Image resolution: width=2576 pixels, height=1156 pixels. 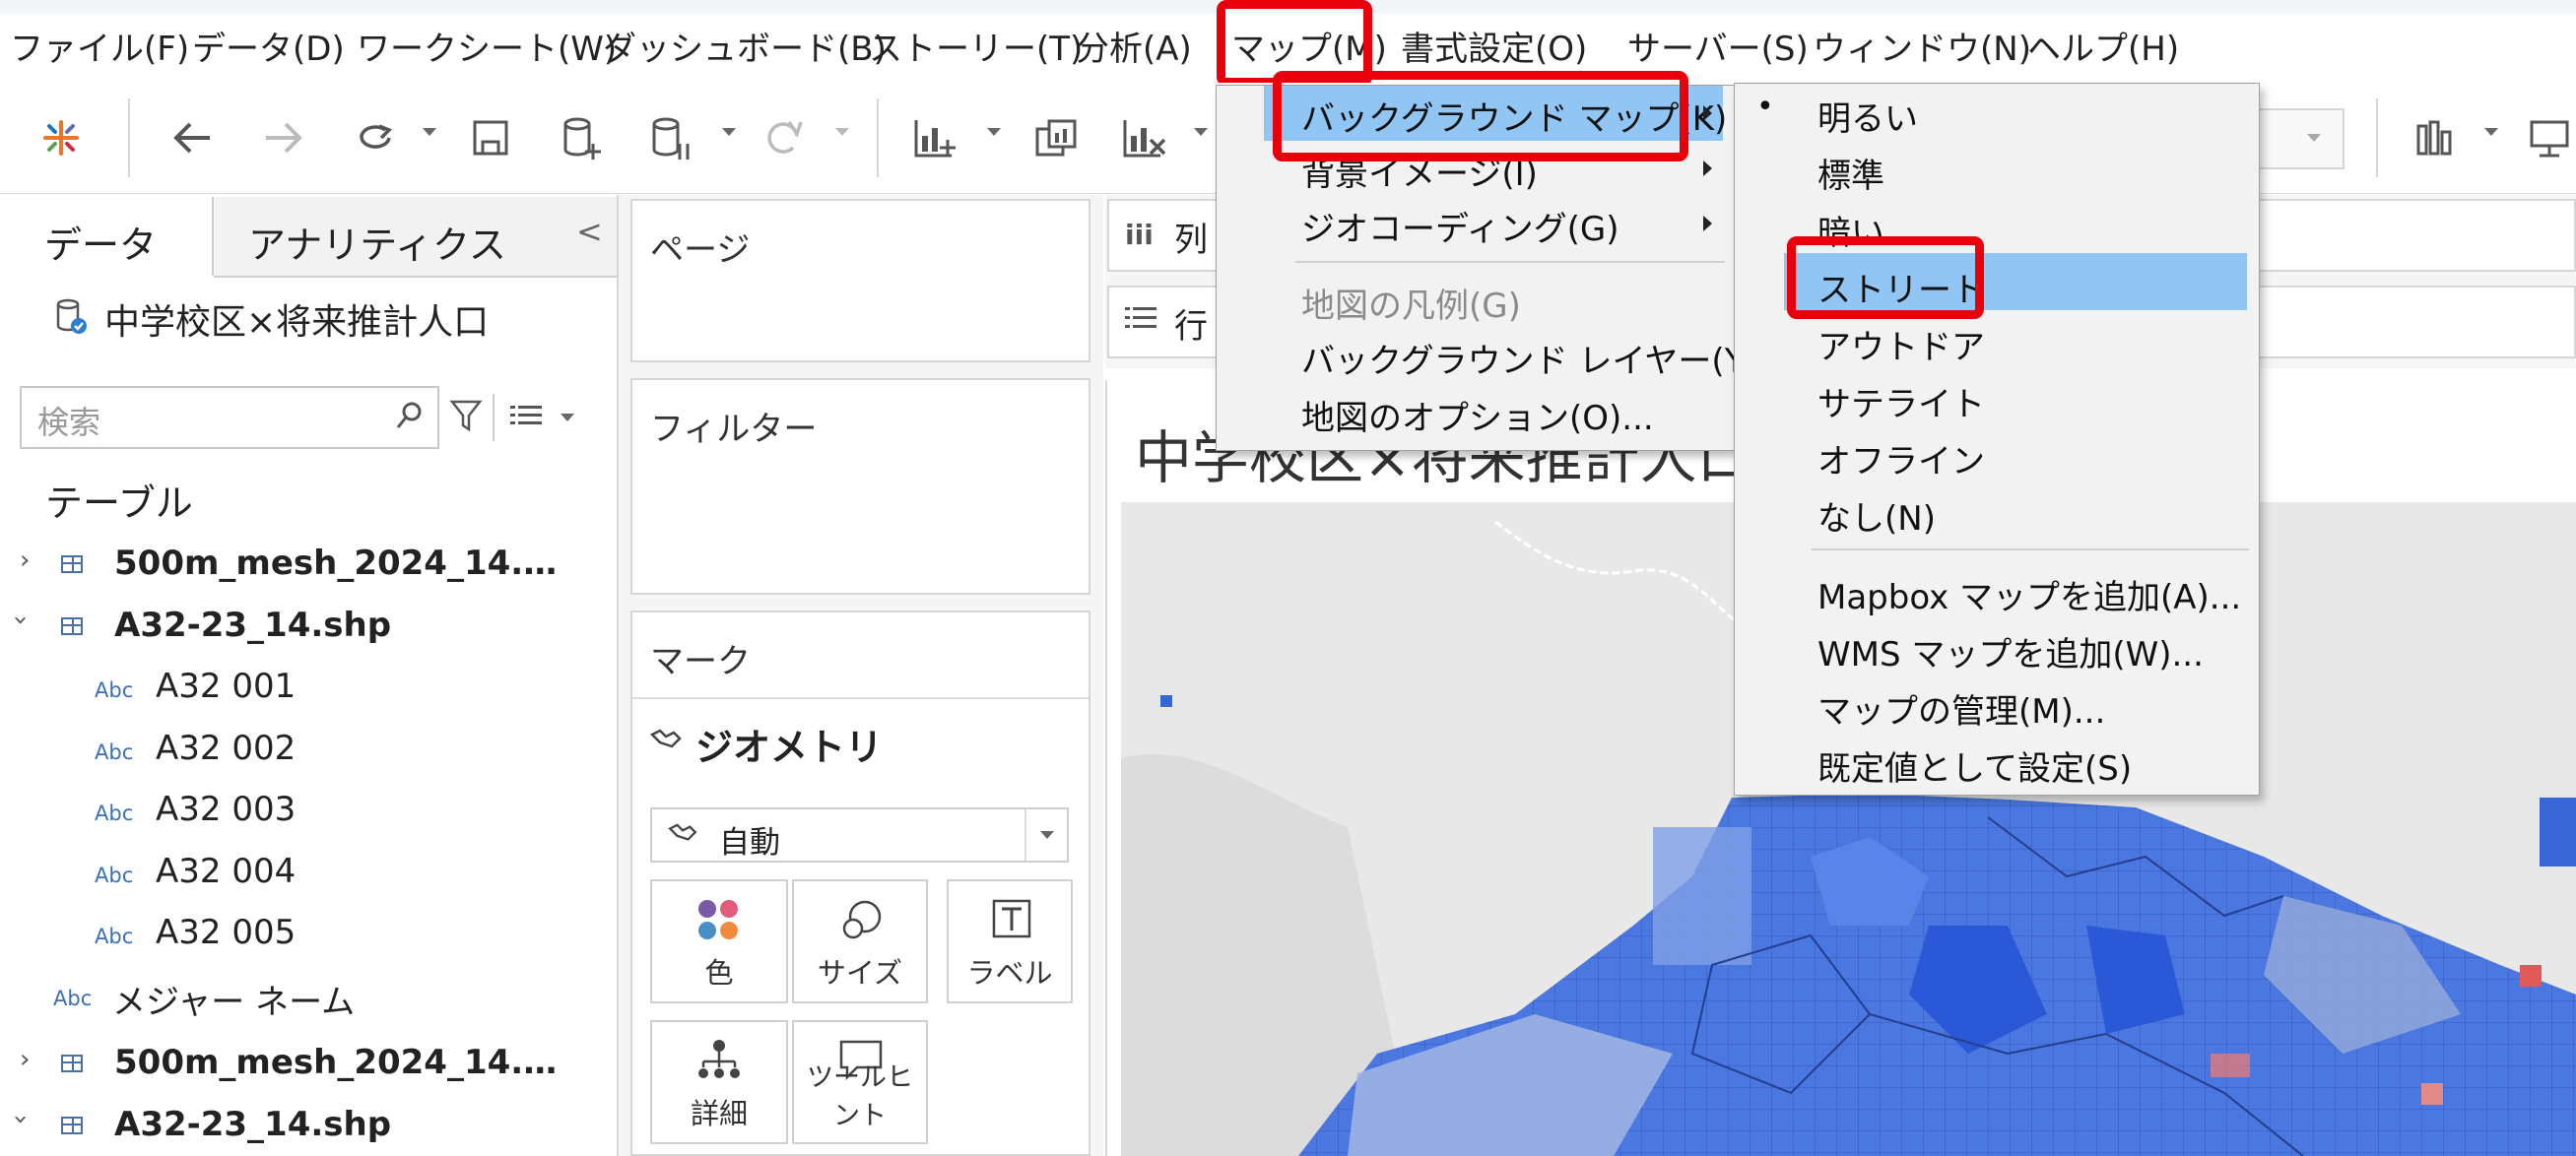 I want to click on menu-item-geocoding: ジオコーディング(G), so click(x=1460, y=226).